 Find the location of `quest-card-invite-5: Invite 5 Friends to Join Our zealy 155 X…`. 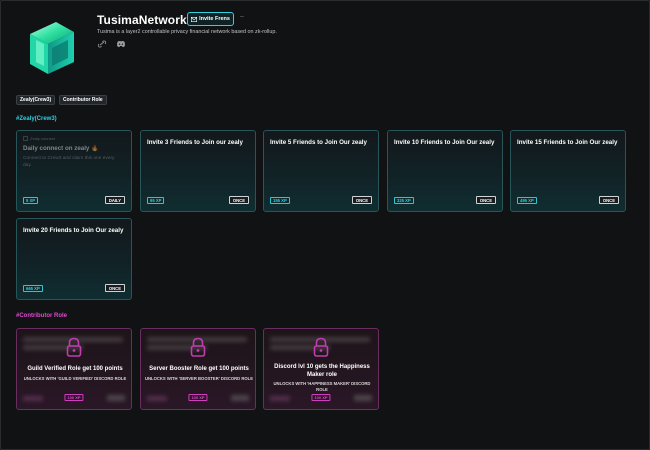

quest-card-invite-5: Invite 5 Friends to Join Our zealy 155 X… is located at coordinates (321, 171).